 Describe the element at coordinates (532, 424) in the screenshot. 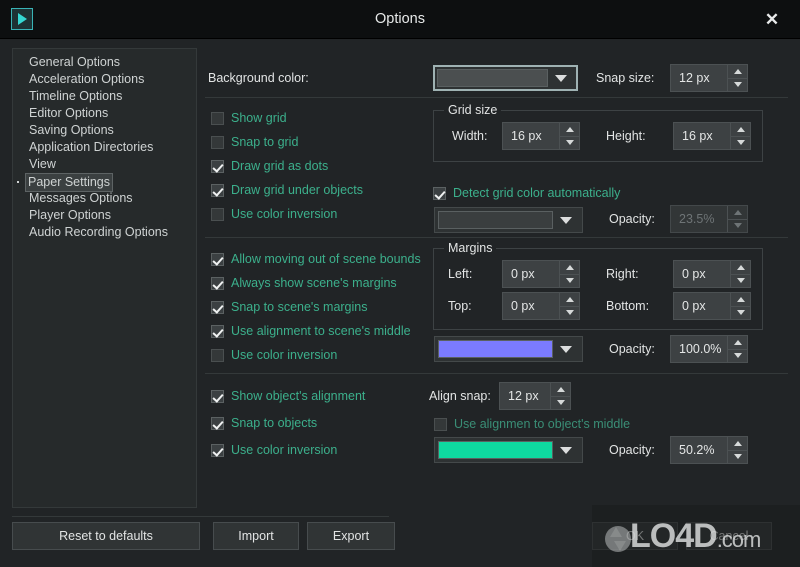

I see `checkbox-use-alignment-to-objects-middle: Use alignmen to object's middle` at that location.